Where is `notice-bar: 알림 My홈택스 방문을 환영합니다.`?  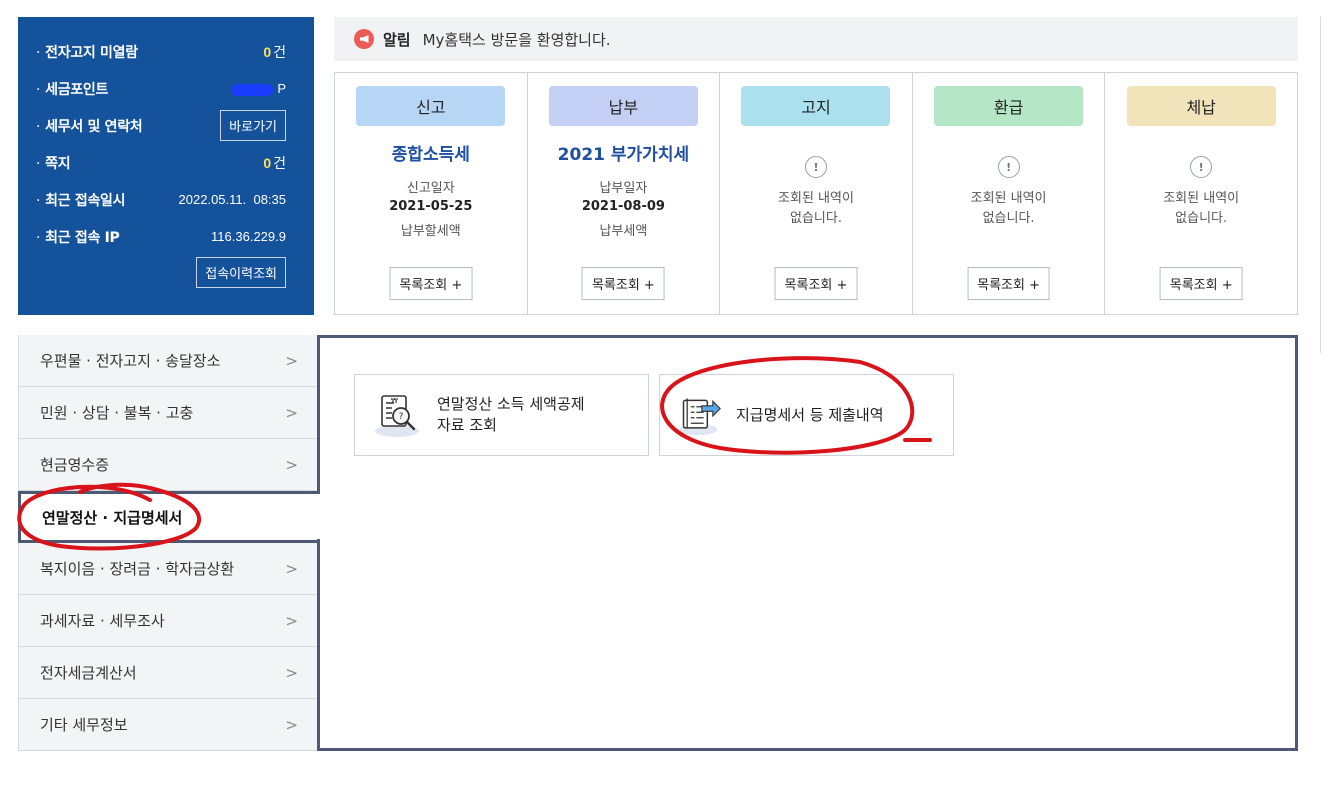
notice-bar: 알림 My홈택스 방문을 환영합니다. is located at coordinates (816, 39).